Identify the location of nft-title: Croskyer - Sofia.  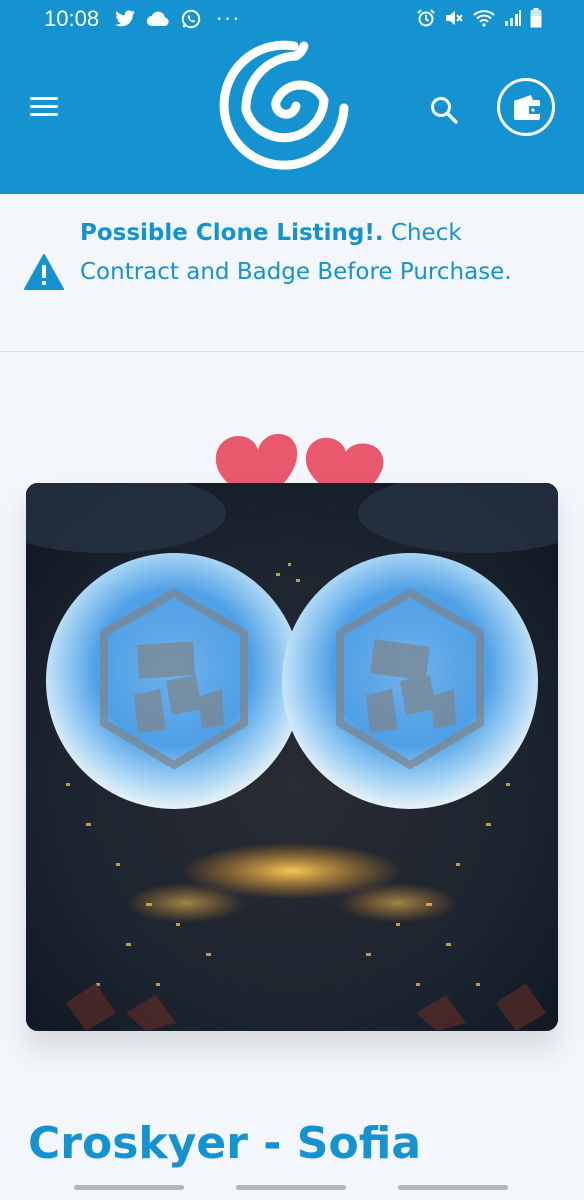
(225, 1143).